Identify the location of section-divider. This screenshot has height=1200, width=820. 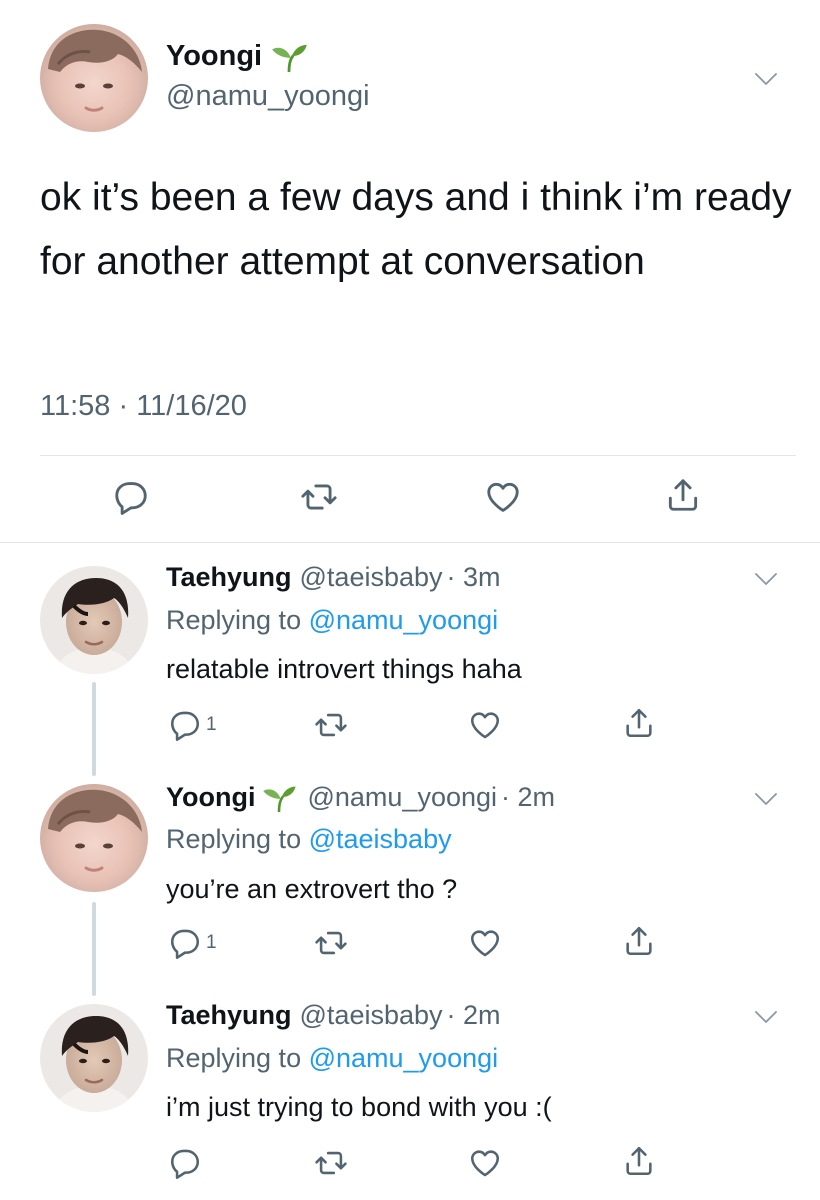
(410, 542).